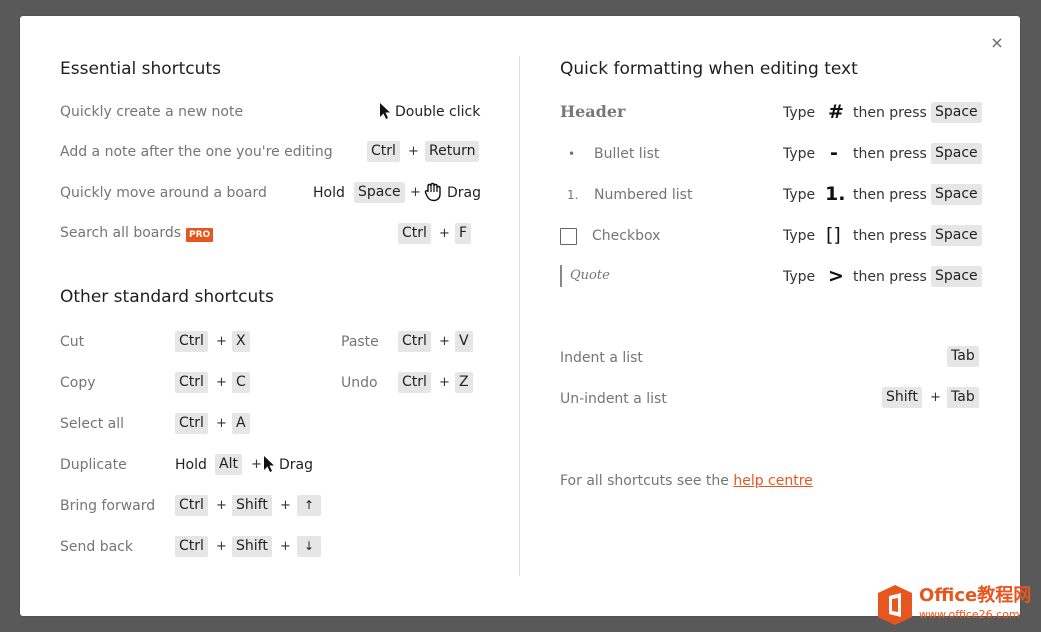 The height and width of the screenshot is (632, 1041). What do you see at coordinates (644, 481) in the screenshot?
I see `help-footer-prefix: For all shortcuts see the` at bounding box center [644, 481].